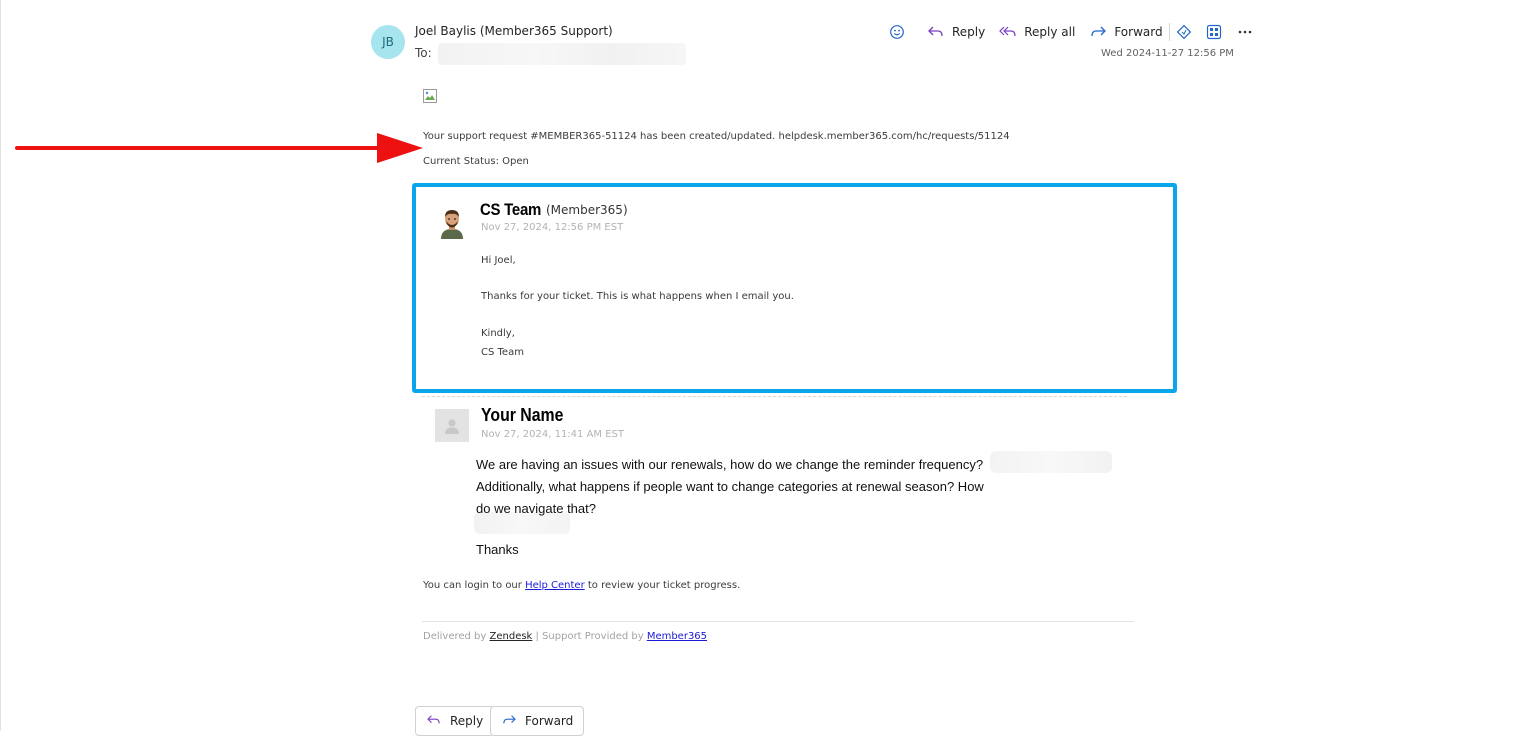 The width and height of the screenshot is (1537, 736). I want to click on cs-message-date: Nov 27, 2024, 12:56 PM EST, so click(552, 227).